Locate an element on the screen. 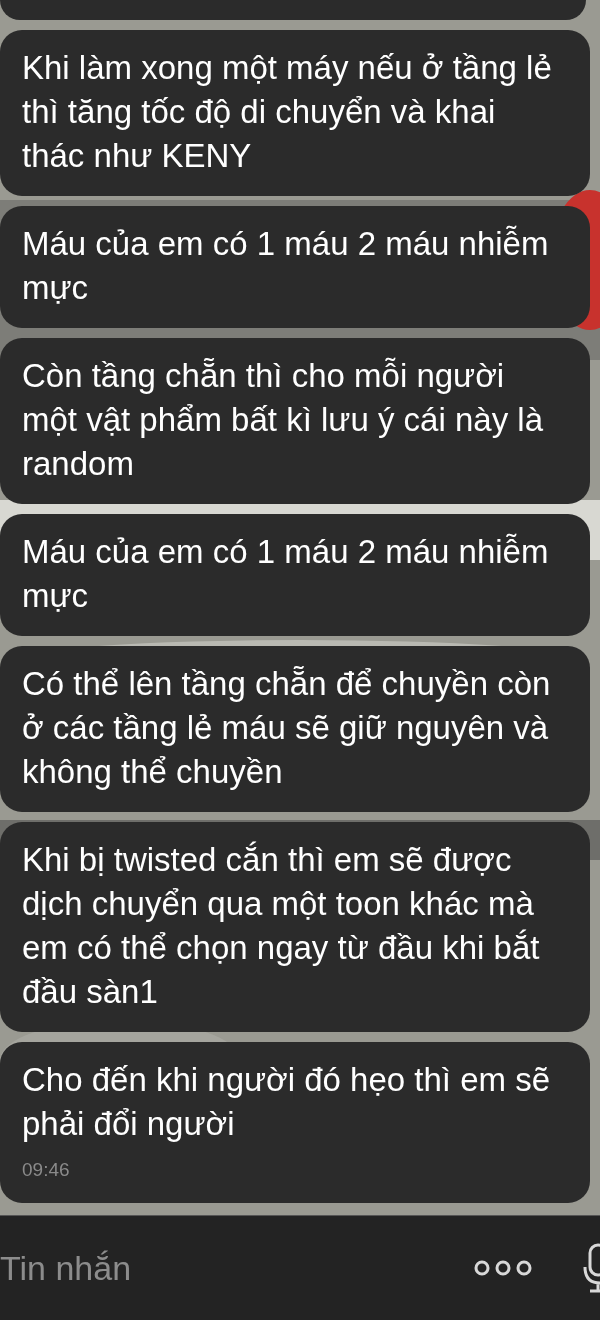  message-text: Còn tầng chẵn thì cho mỗi người một vật phẩm bất kì lưu ý cái này là random is located at coordinates (283, 420).